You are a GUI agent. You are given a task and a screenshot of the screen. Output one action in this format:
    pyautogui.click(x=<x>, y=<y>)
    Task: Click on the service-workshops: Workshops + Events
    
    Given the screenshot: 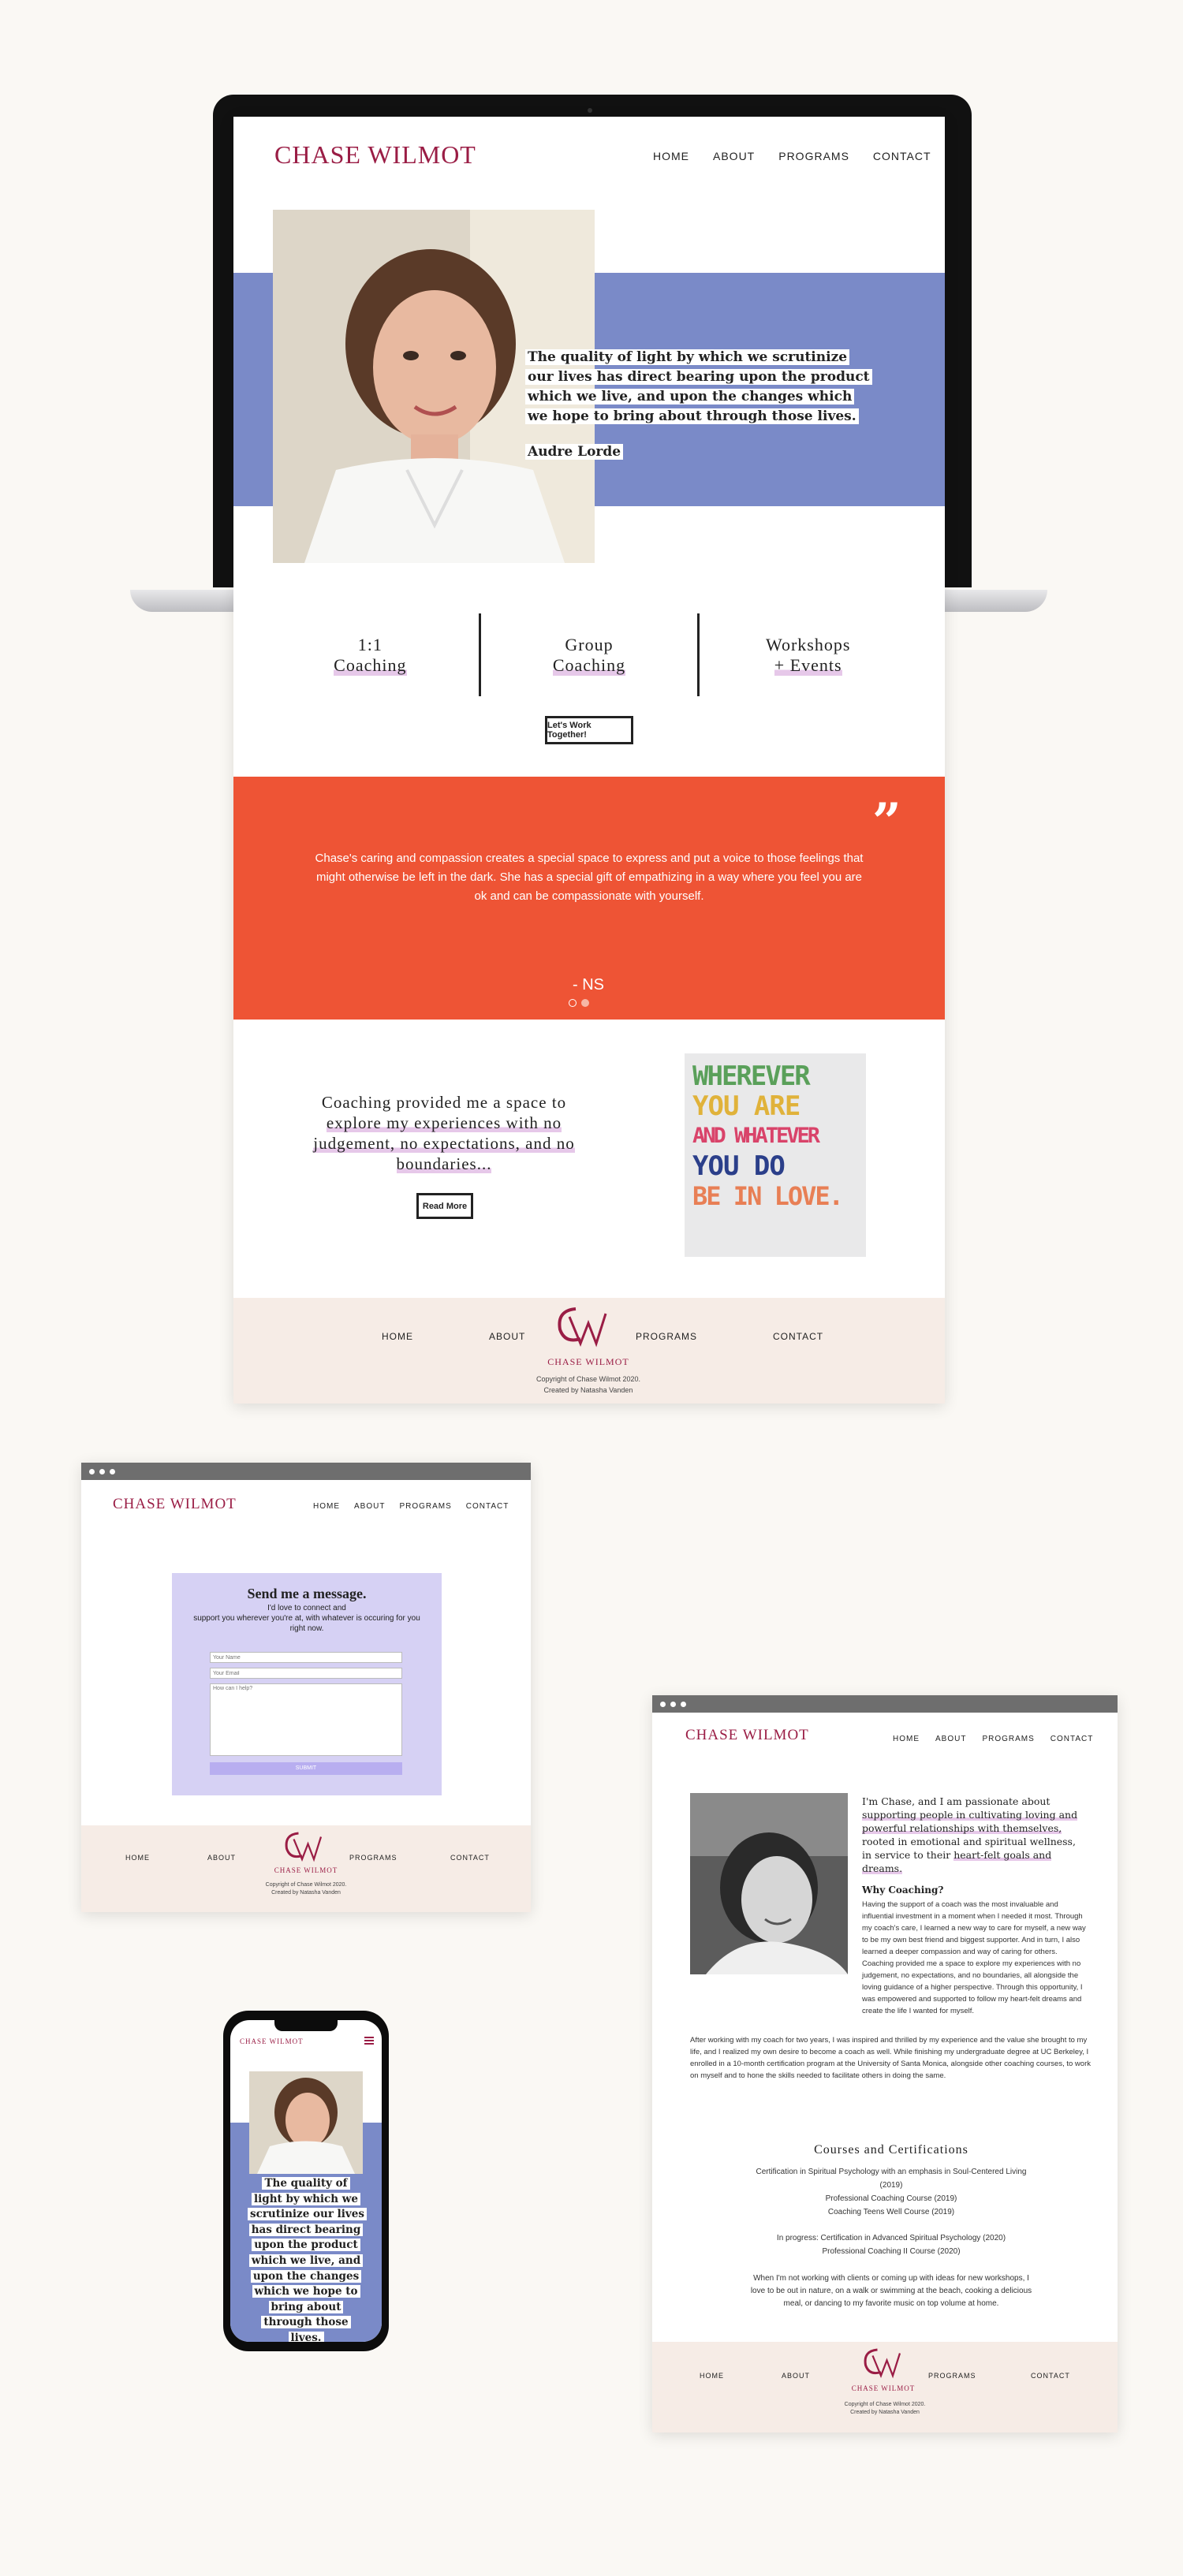 What is the action you would take?
    pyautogui.click(x=808, y=654)
    